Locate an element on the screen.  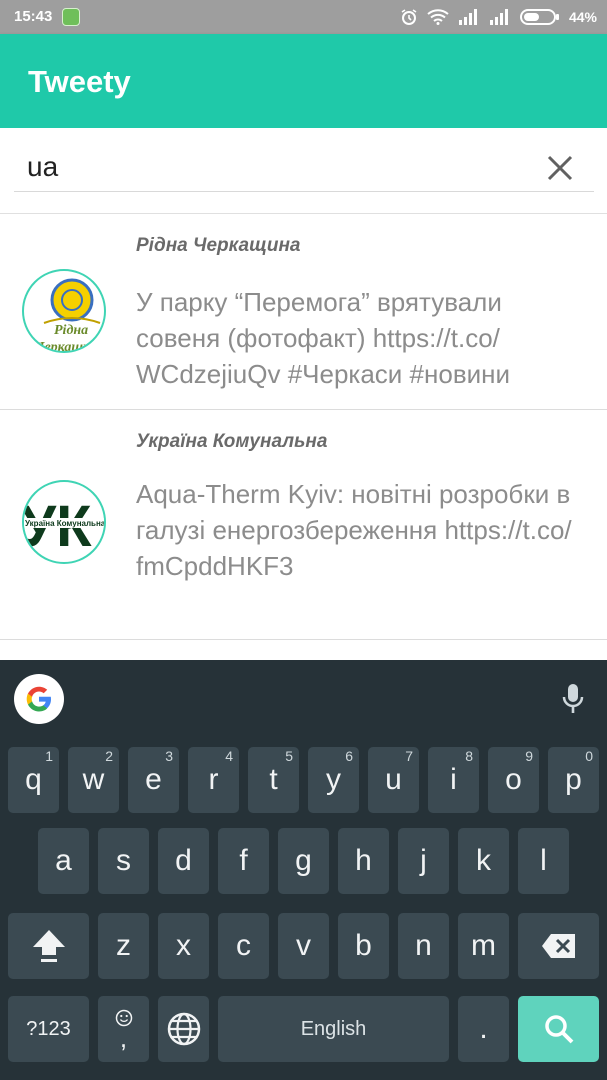
battery-percent: 44% is located at coordinates (582, 17).